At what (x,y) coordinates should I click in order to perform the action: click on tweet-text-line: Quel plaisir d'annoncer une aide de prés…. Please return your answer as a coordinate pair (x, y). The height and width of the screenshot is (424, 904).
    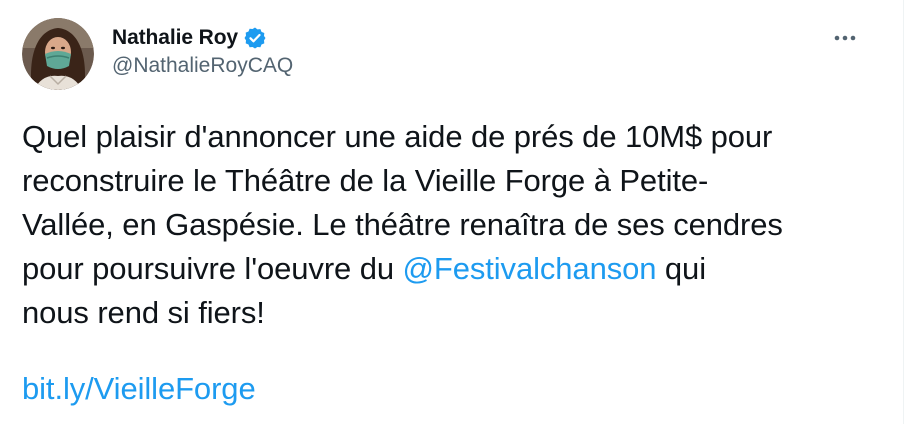
    Looking at the image, I should click on (397, 136).